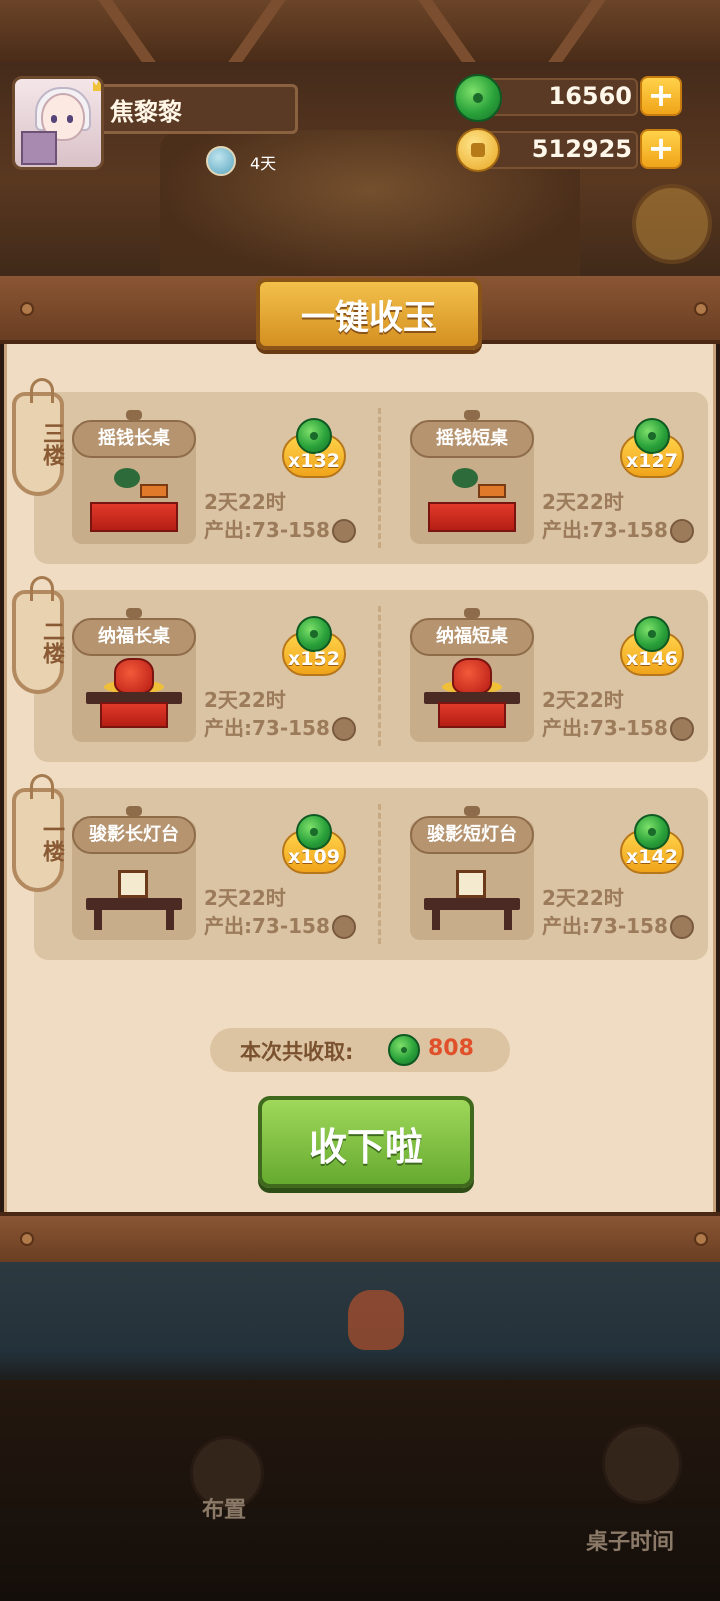  What do you see at coordinates (652, 461) in the screenshot?
I see `jade-count: x127` at bounding box center [652, 461].